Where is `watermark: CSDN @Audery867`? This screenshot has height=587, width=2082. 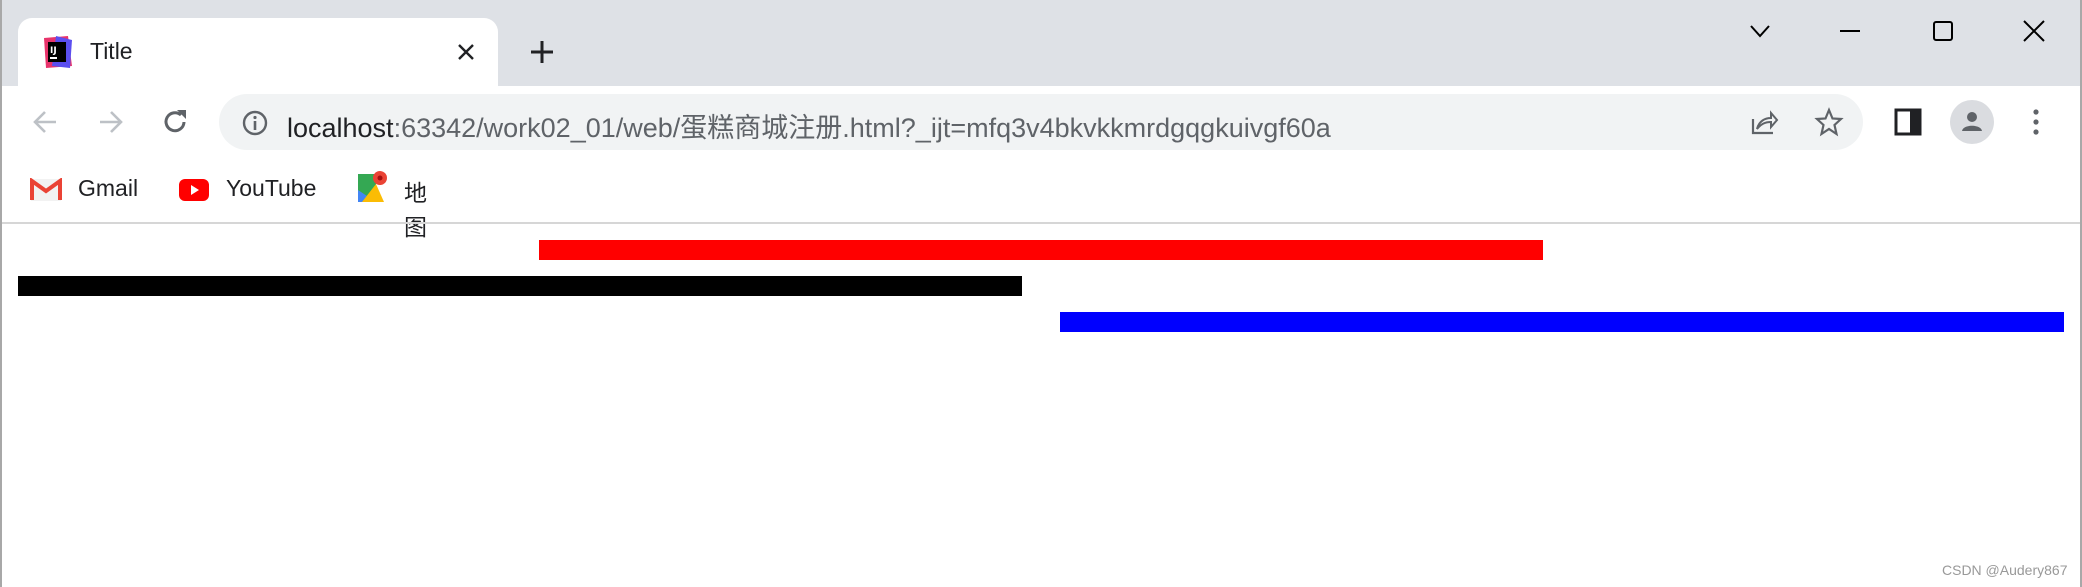
watermark: CSDN @Audery867 is located at coordinates (2005, 570).